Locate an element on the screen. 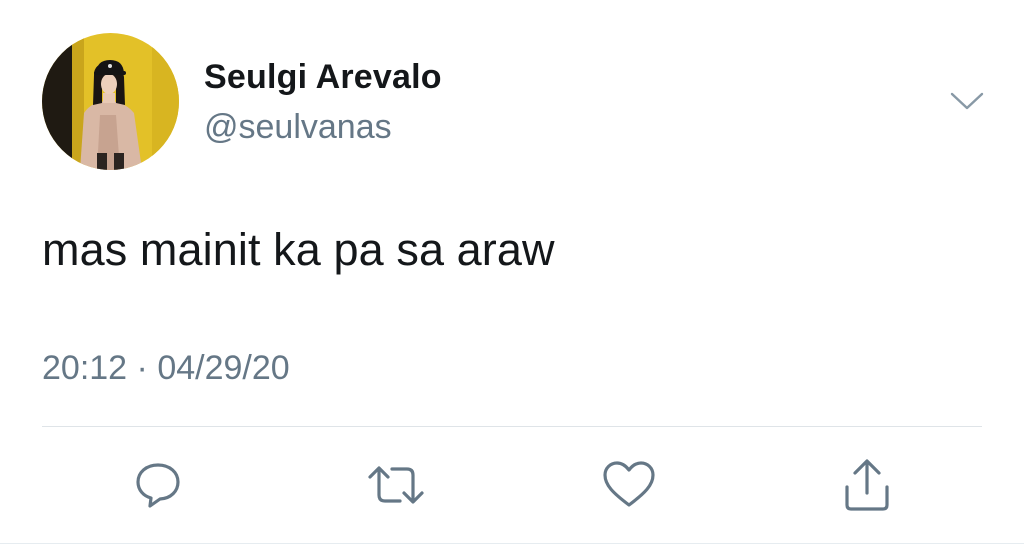 The image size is (1024, 547). share-button is located at coordinates (867, 485).